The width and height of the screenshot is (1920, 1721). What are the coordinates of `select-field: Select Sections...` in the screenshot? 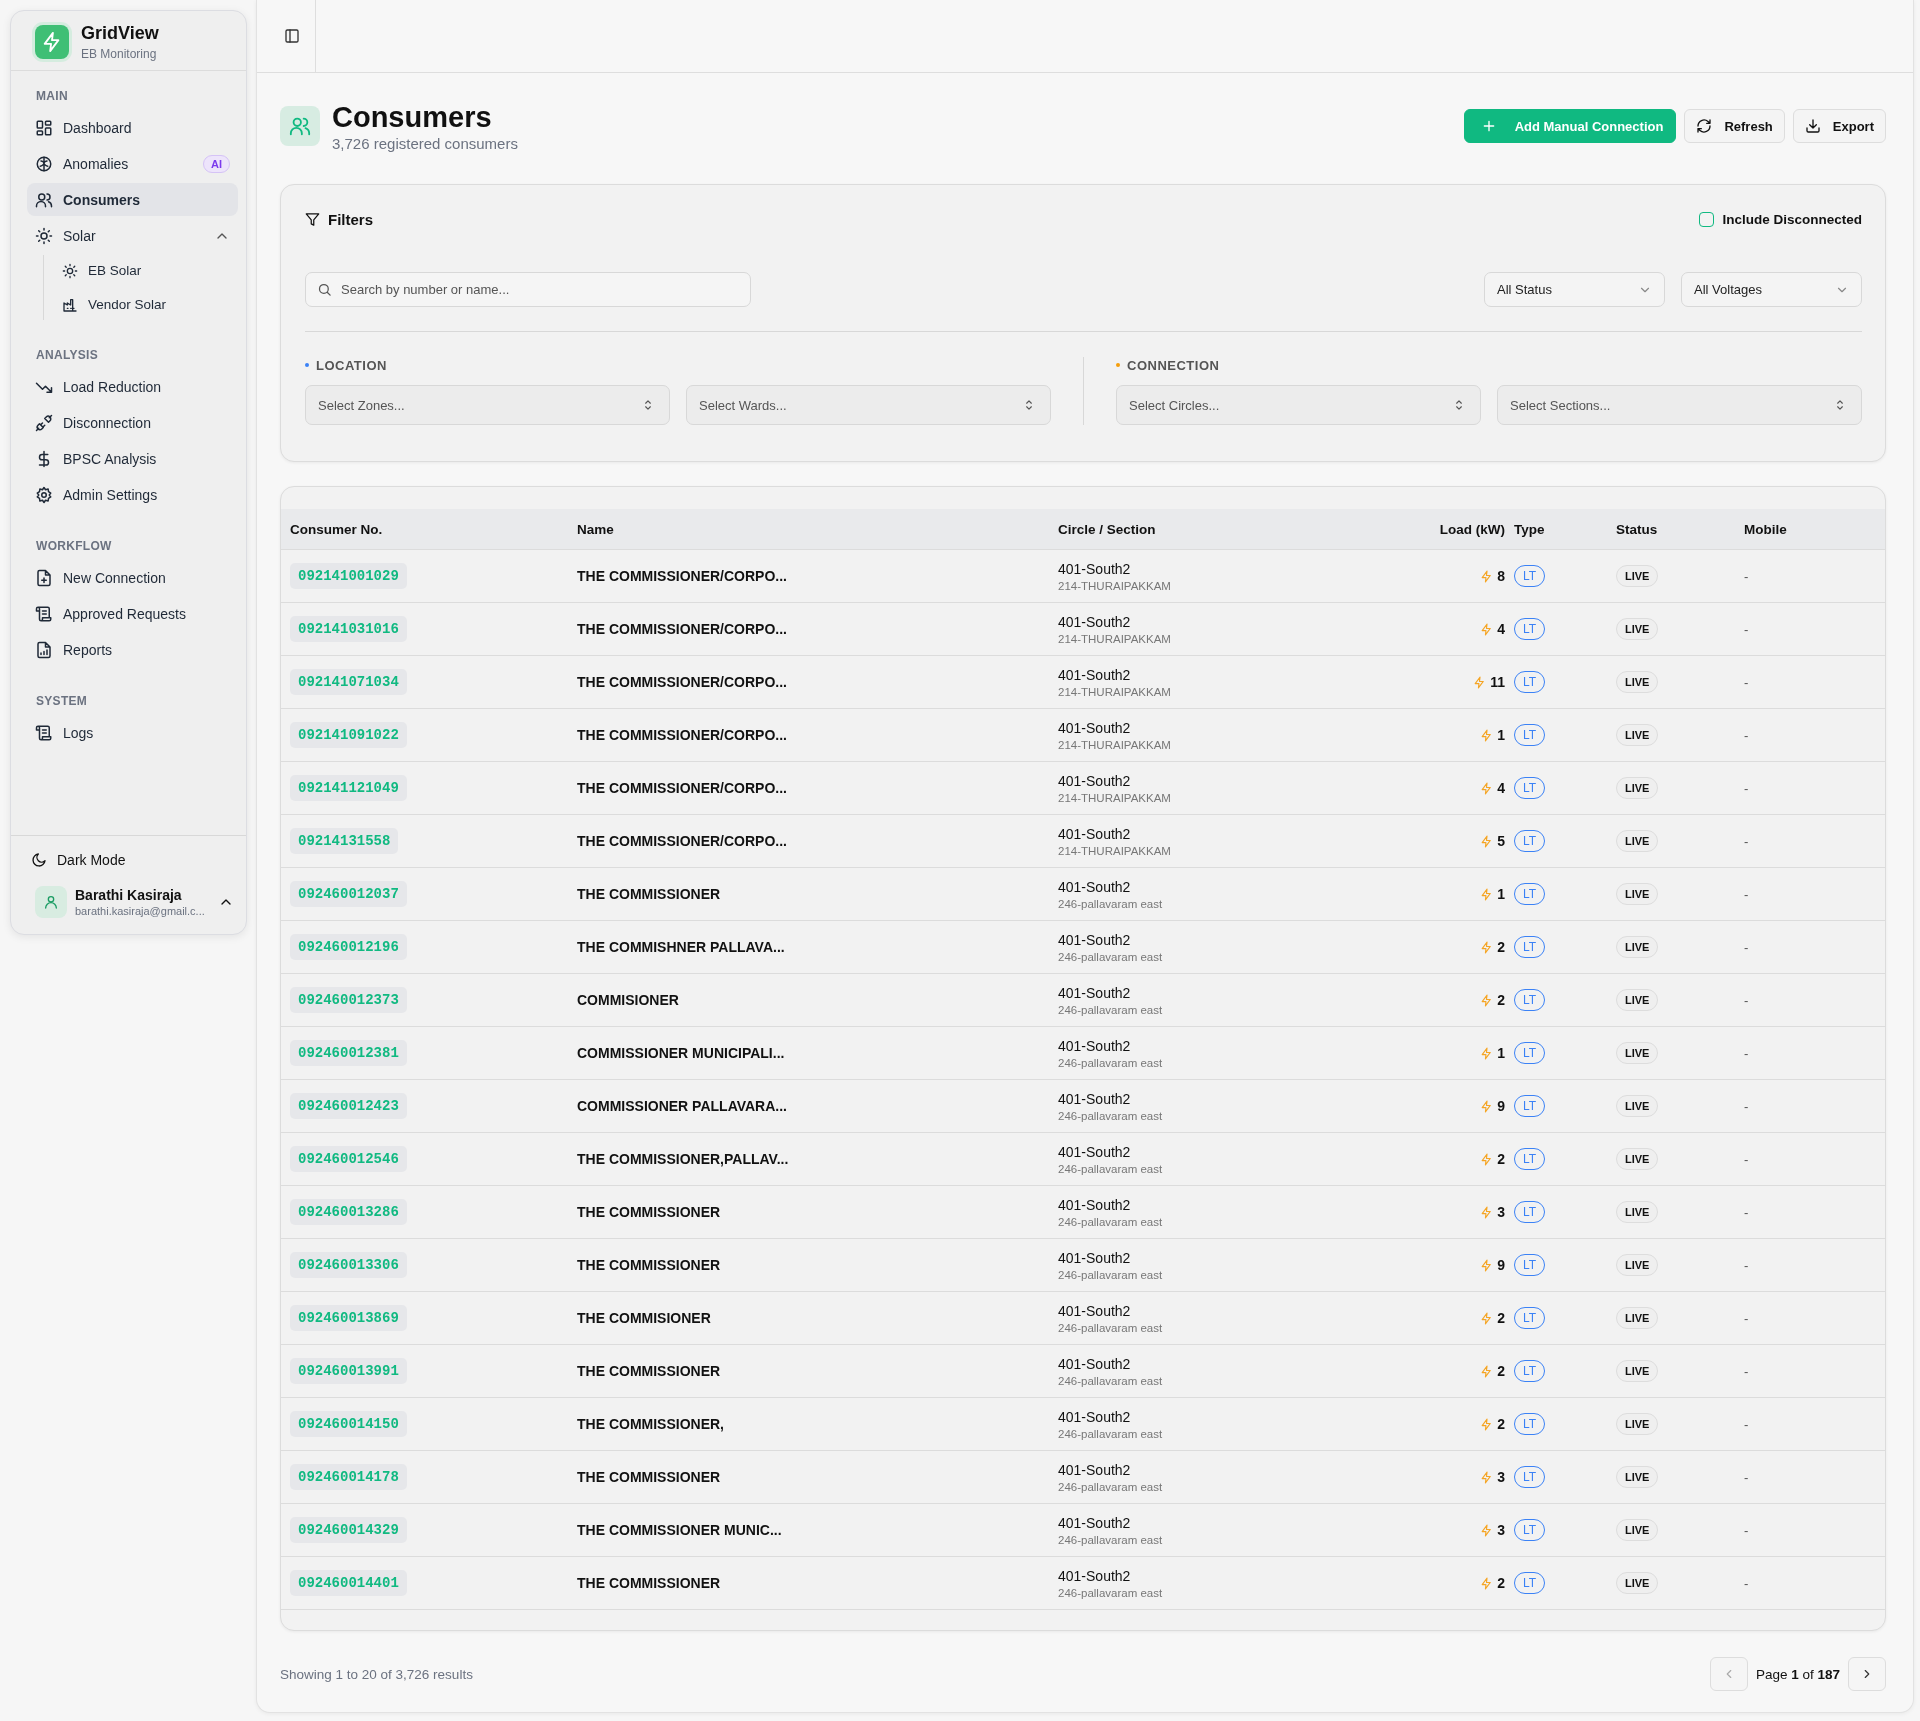 It's located at (1679, 405).